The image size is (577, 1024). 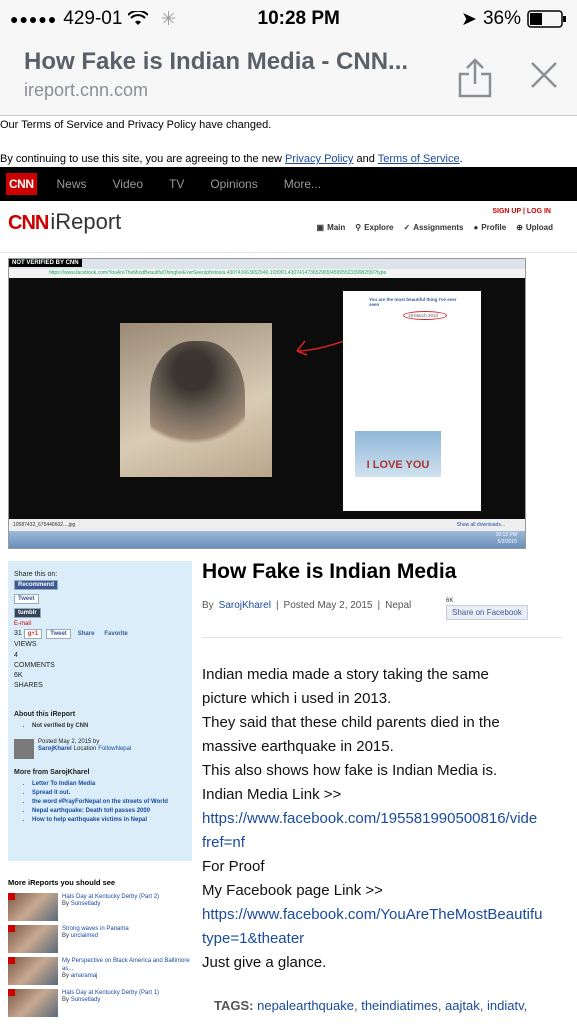 I want to click on tag-link: aajtak, so click(x=462, y=1005).